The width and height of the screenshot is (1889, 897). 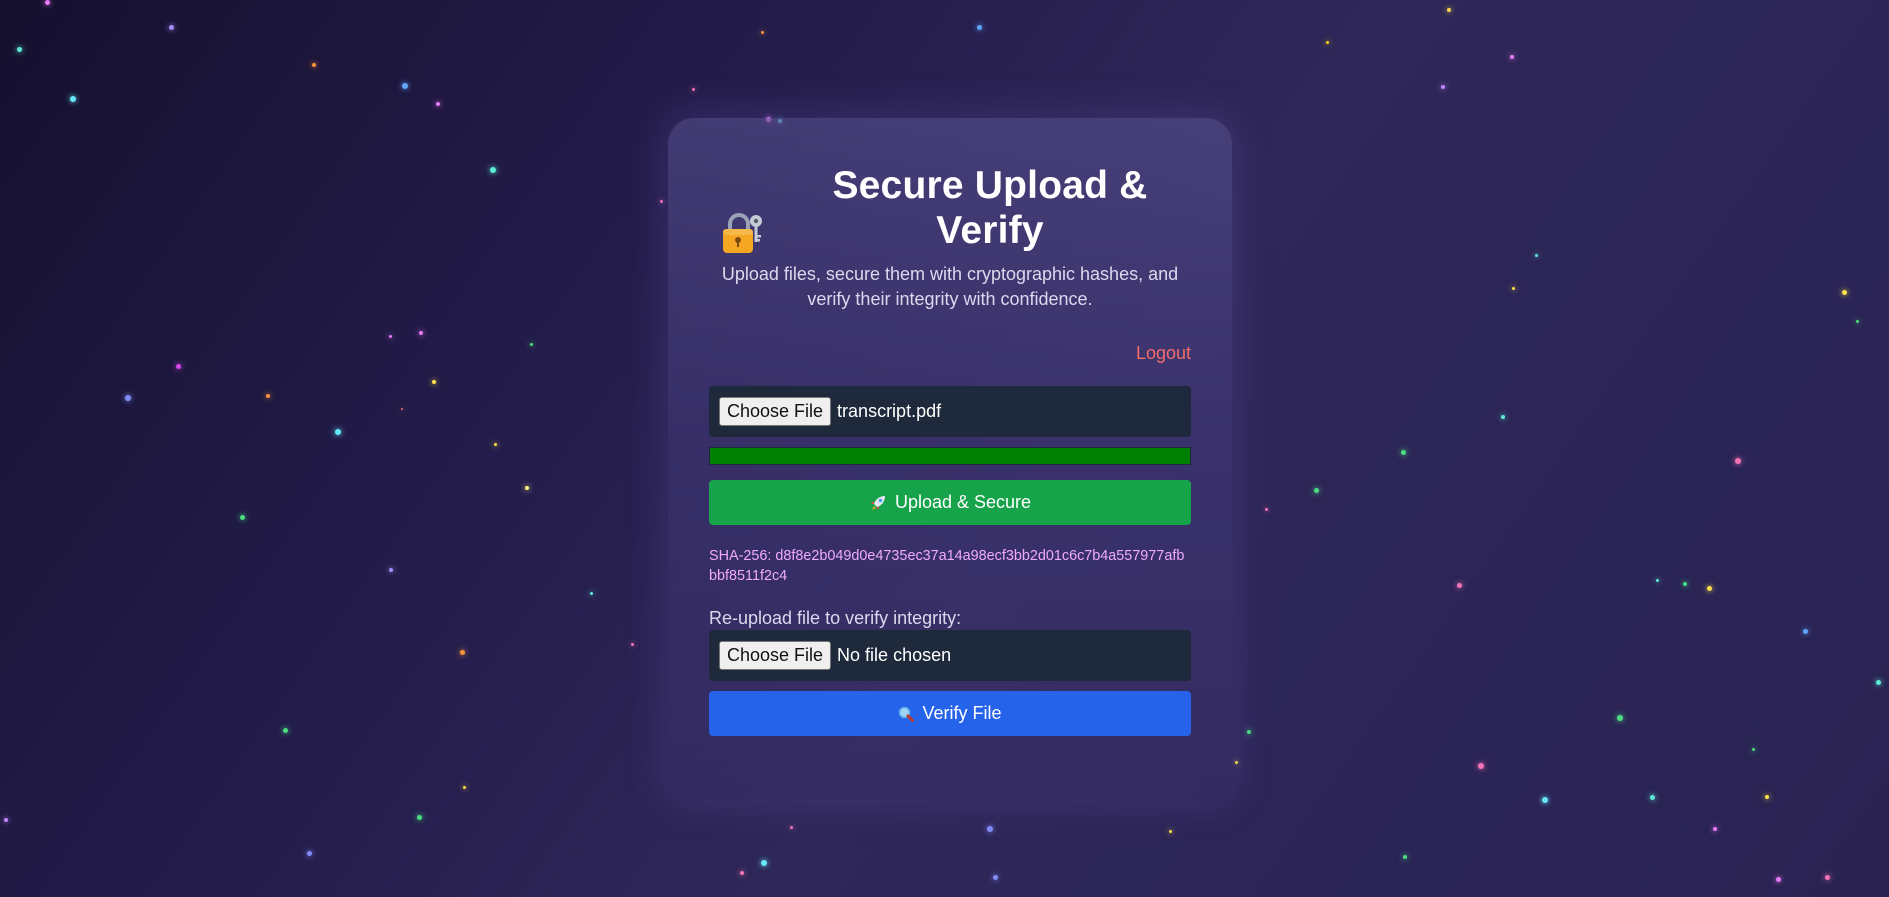 What do you see at coordinates (775, 655) in the screenshot?
I see `verify-choose-file-button: Choose File` at bounding box center [775, 655].